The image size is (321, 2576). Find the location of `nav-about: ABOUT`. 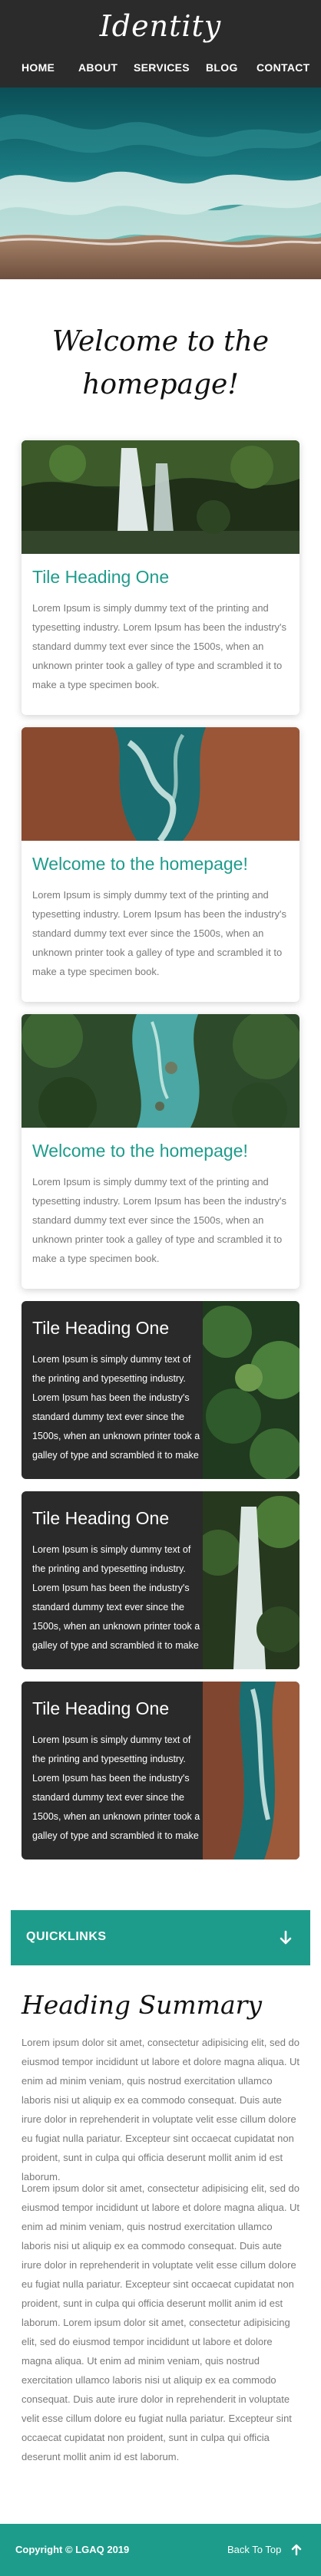

nav-about: ABOUT is located at coordinates (97, 67).